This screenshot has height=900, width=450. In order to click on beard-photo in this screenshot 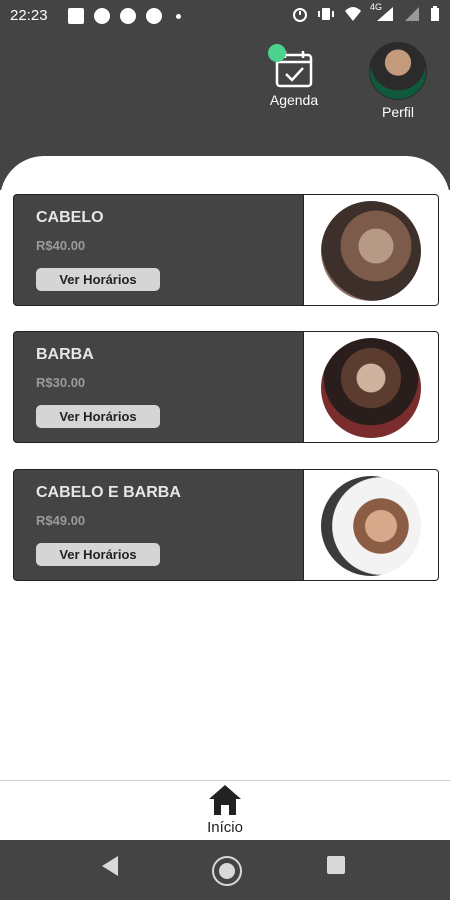, I will do `click(371, 388)`.